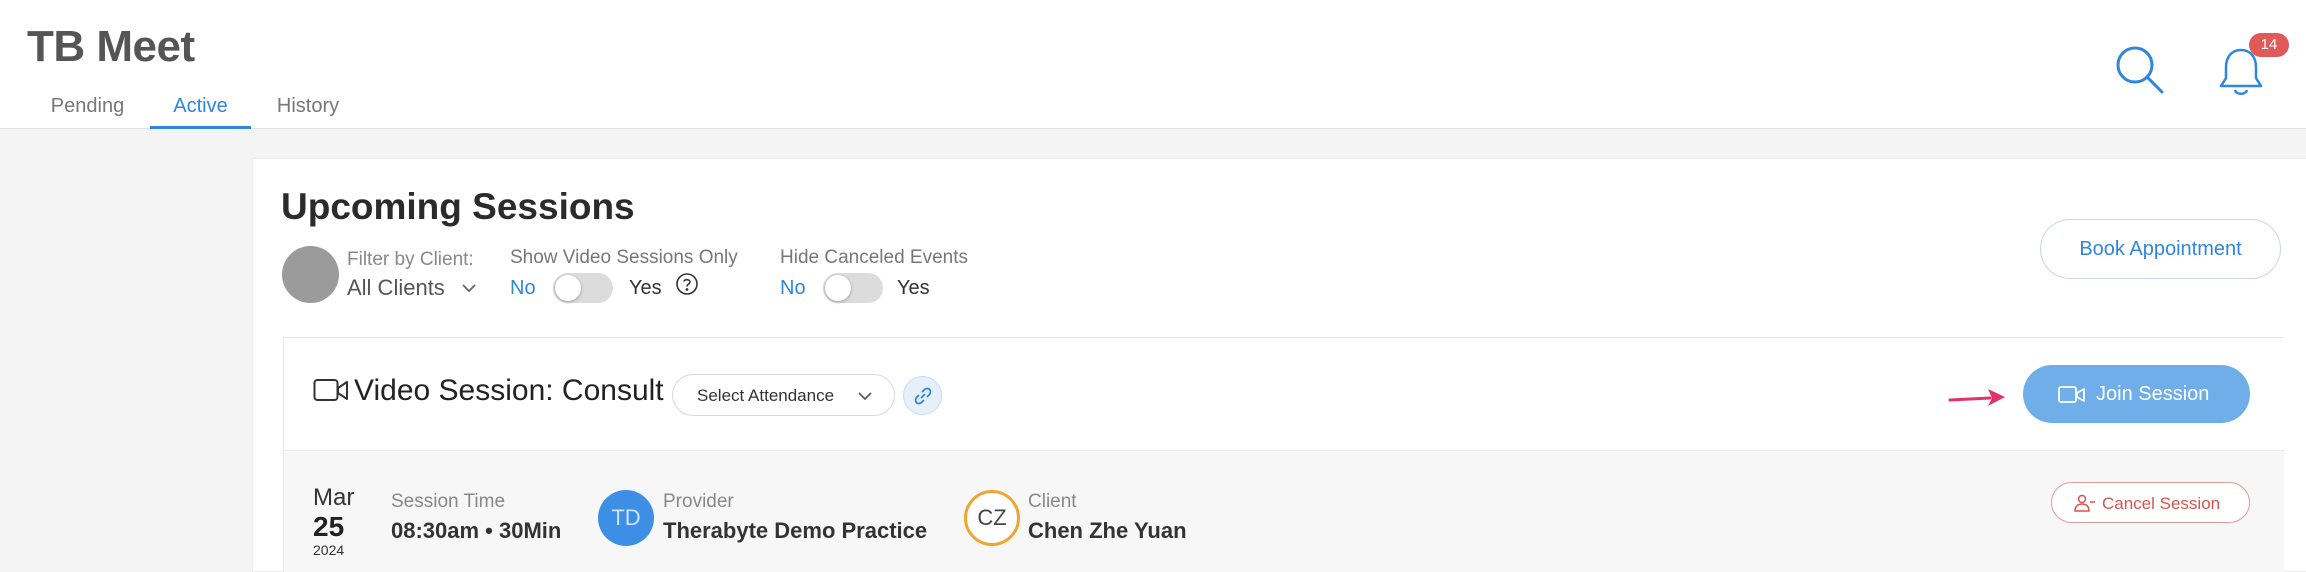 The height and width of the screenshot is (572, 2306). What do you see at coordinates (853, 288) in the screenshot?
I see `hide-canceled-toggle` at bounding box center [853, 288].